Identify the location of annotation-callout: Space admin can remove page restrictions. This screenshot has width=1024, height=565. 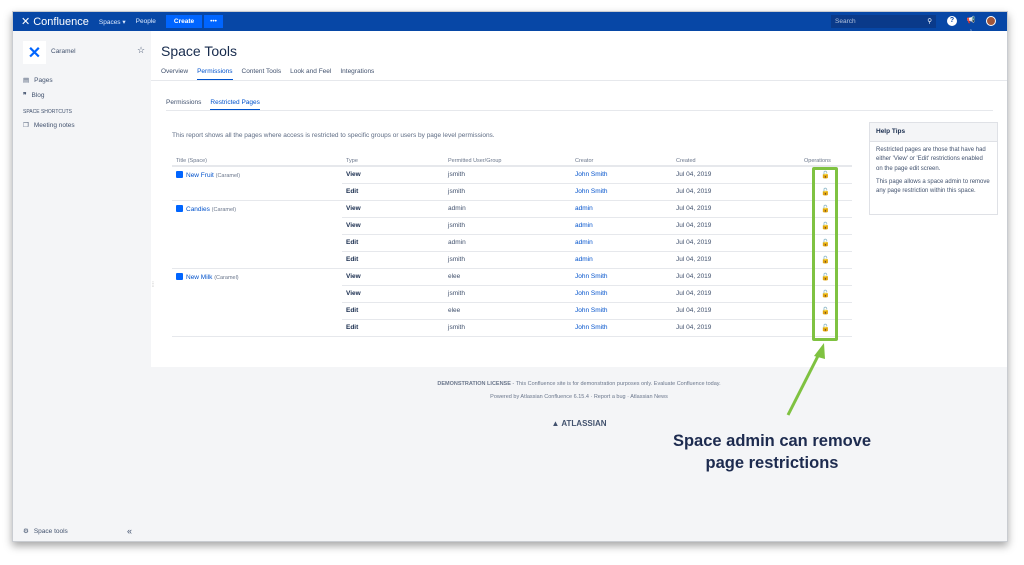
(772, 452).